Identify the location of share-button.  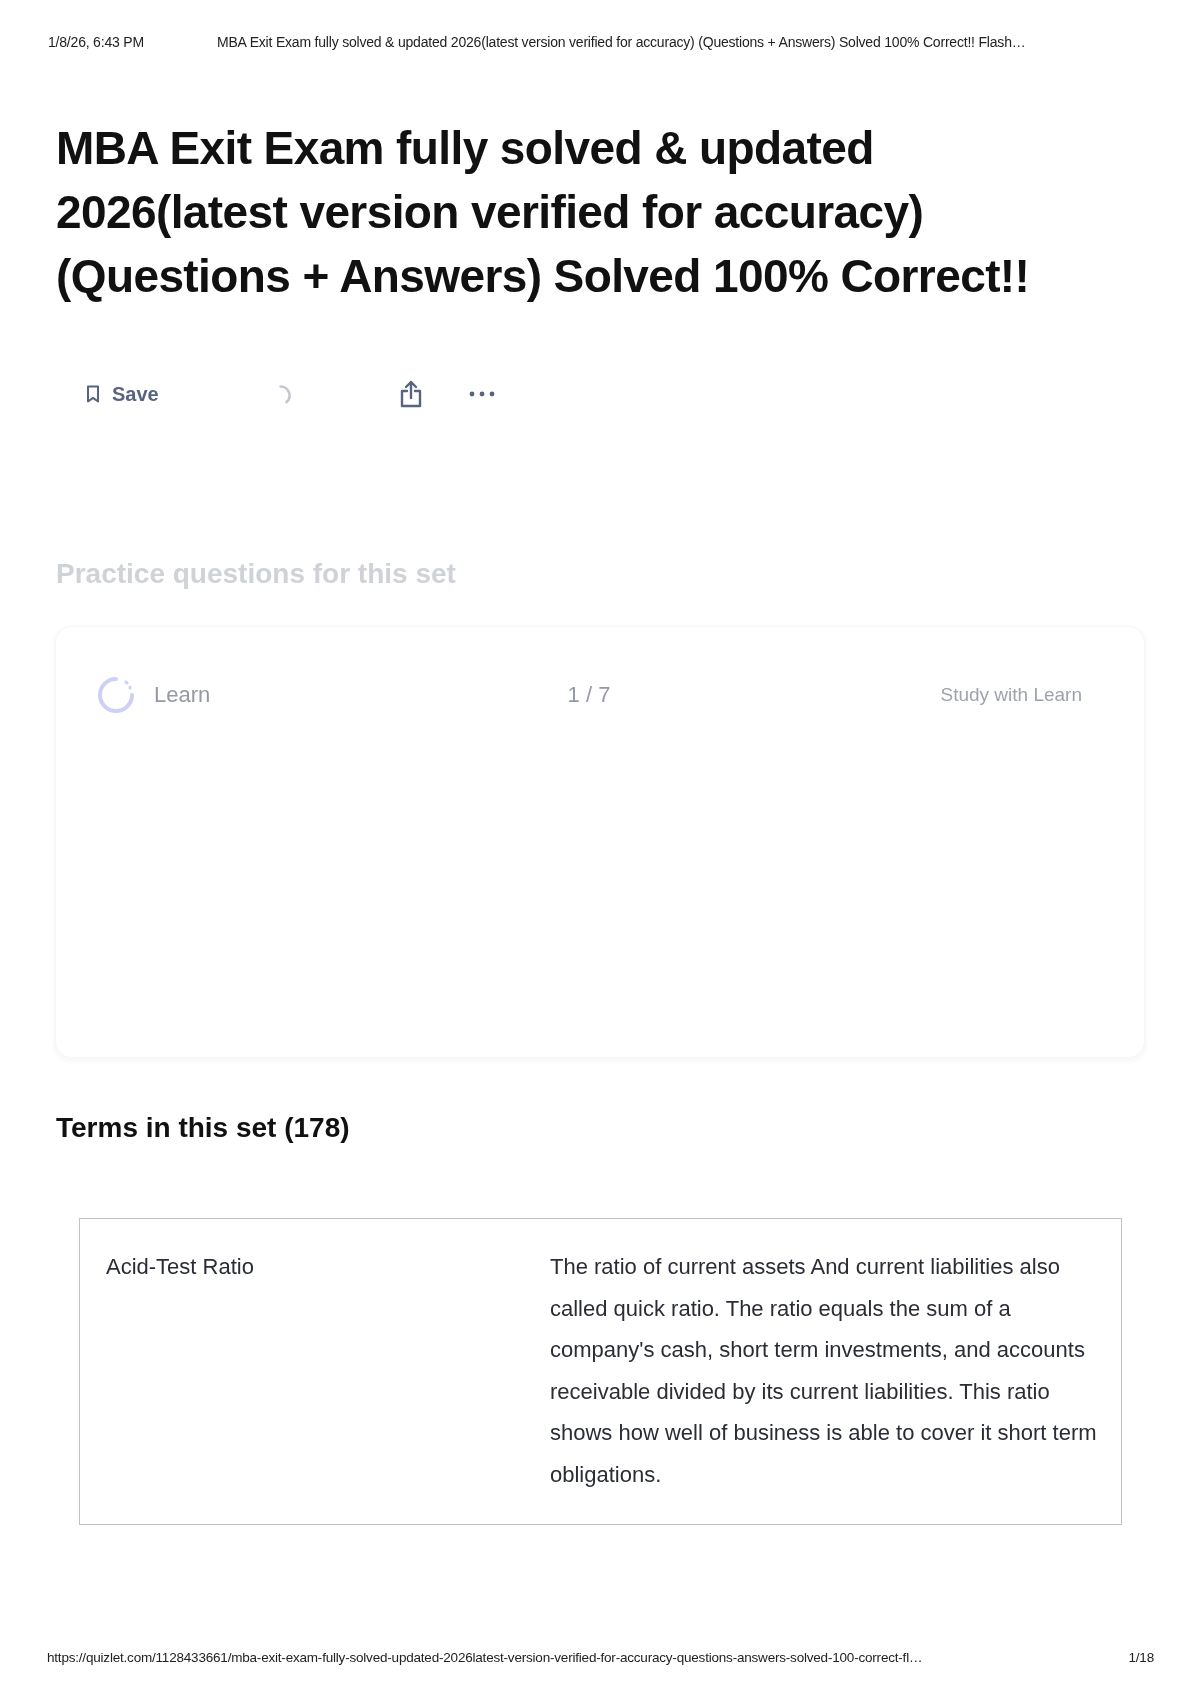
(410, 394).